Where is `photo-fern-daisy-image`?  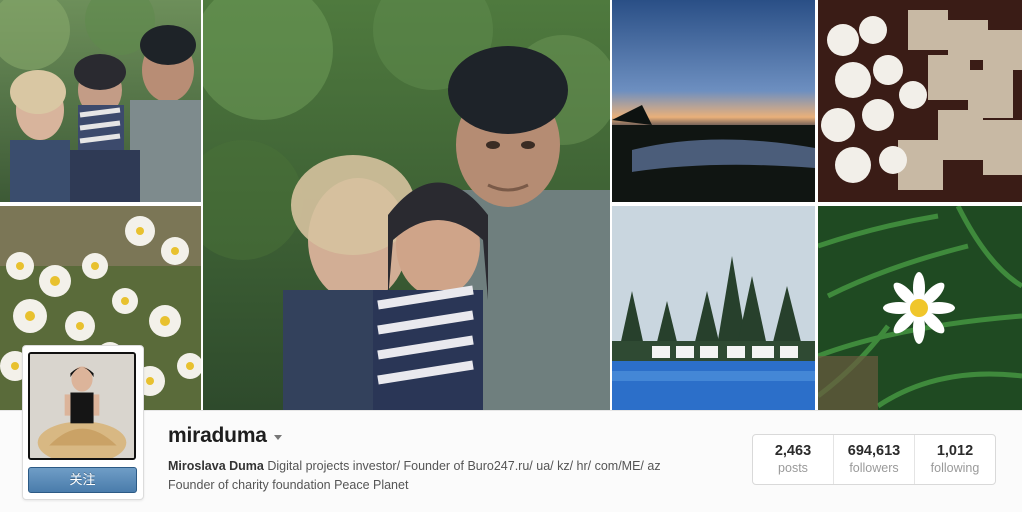
photo-fern-daisy-image is located at coordinates (920, 308).